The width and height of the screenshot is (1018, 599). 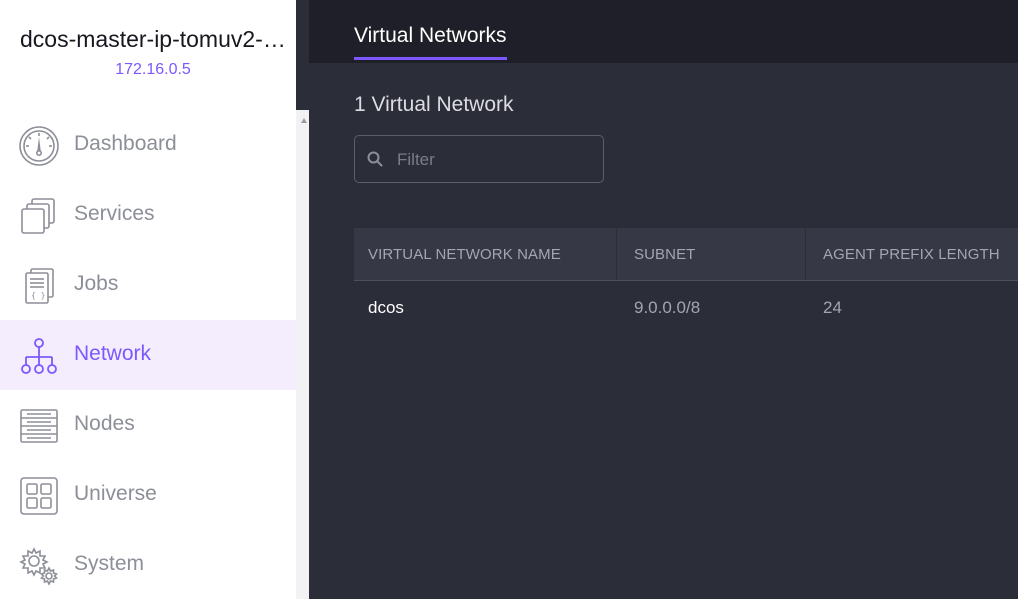 What do you see at coordinates (304, 120) in the screenshot?
I see `scroll-up-arrow-icon` at bounding box center [304, 120].